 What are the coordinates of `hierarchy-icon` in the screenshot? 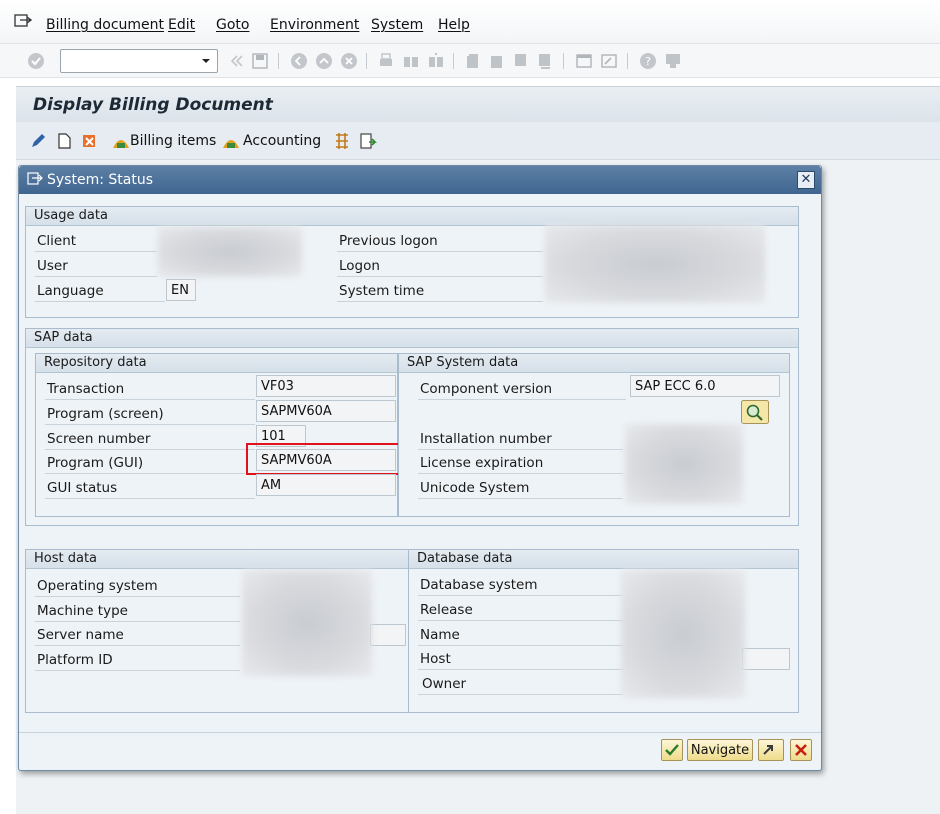 It's located at (342, 141).